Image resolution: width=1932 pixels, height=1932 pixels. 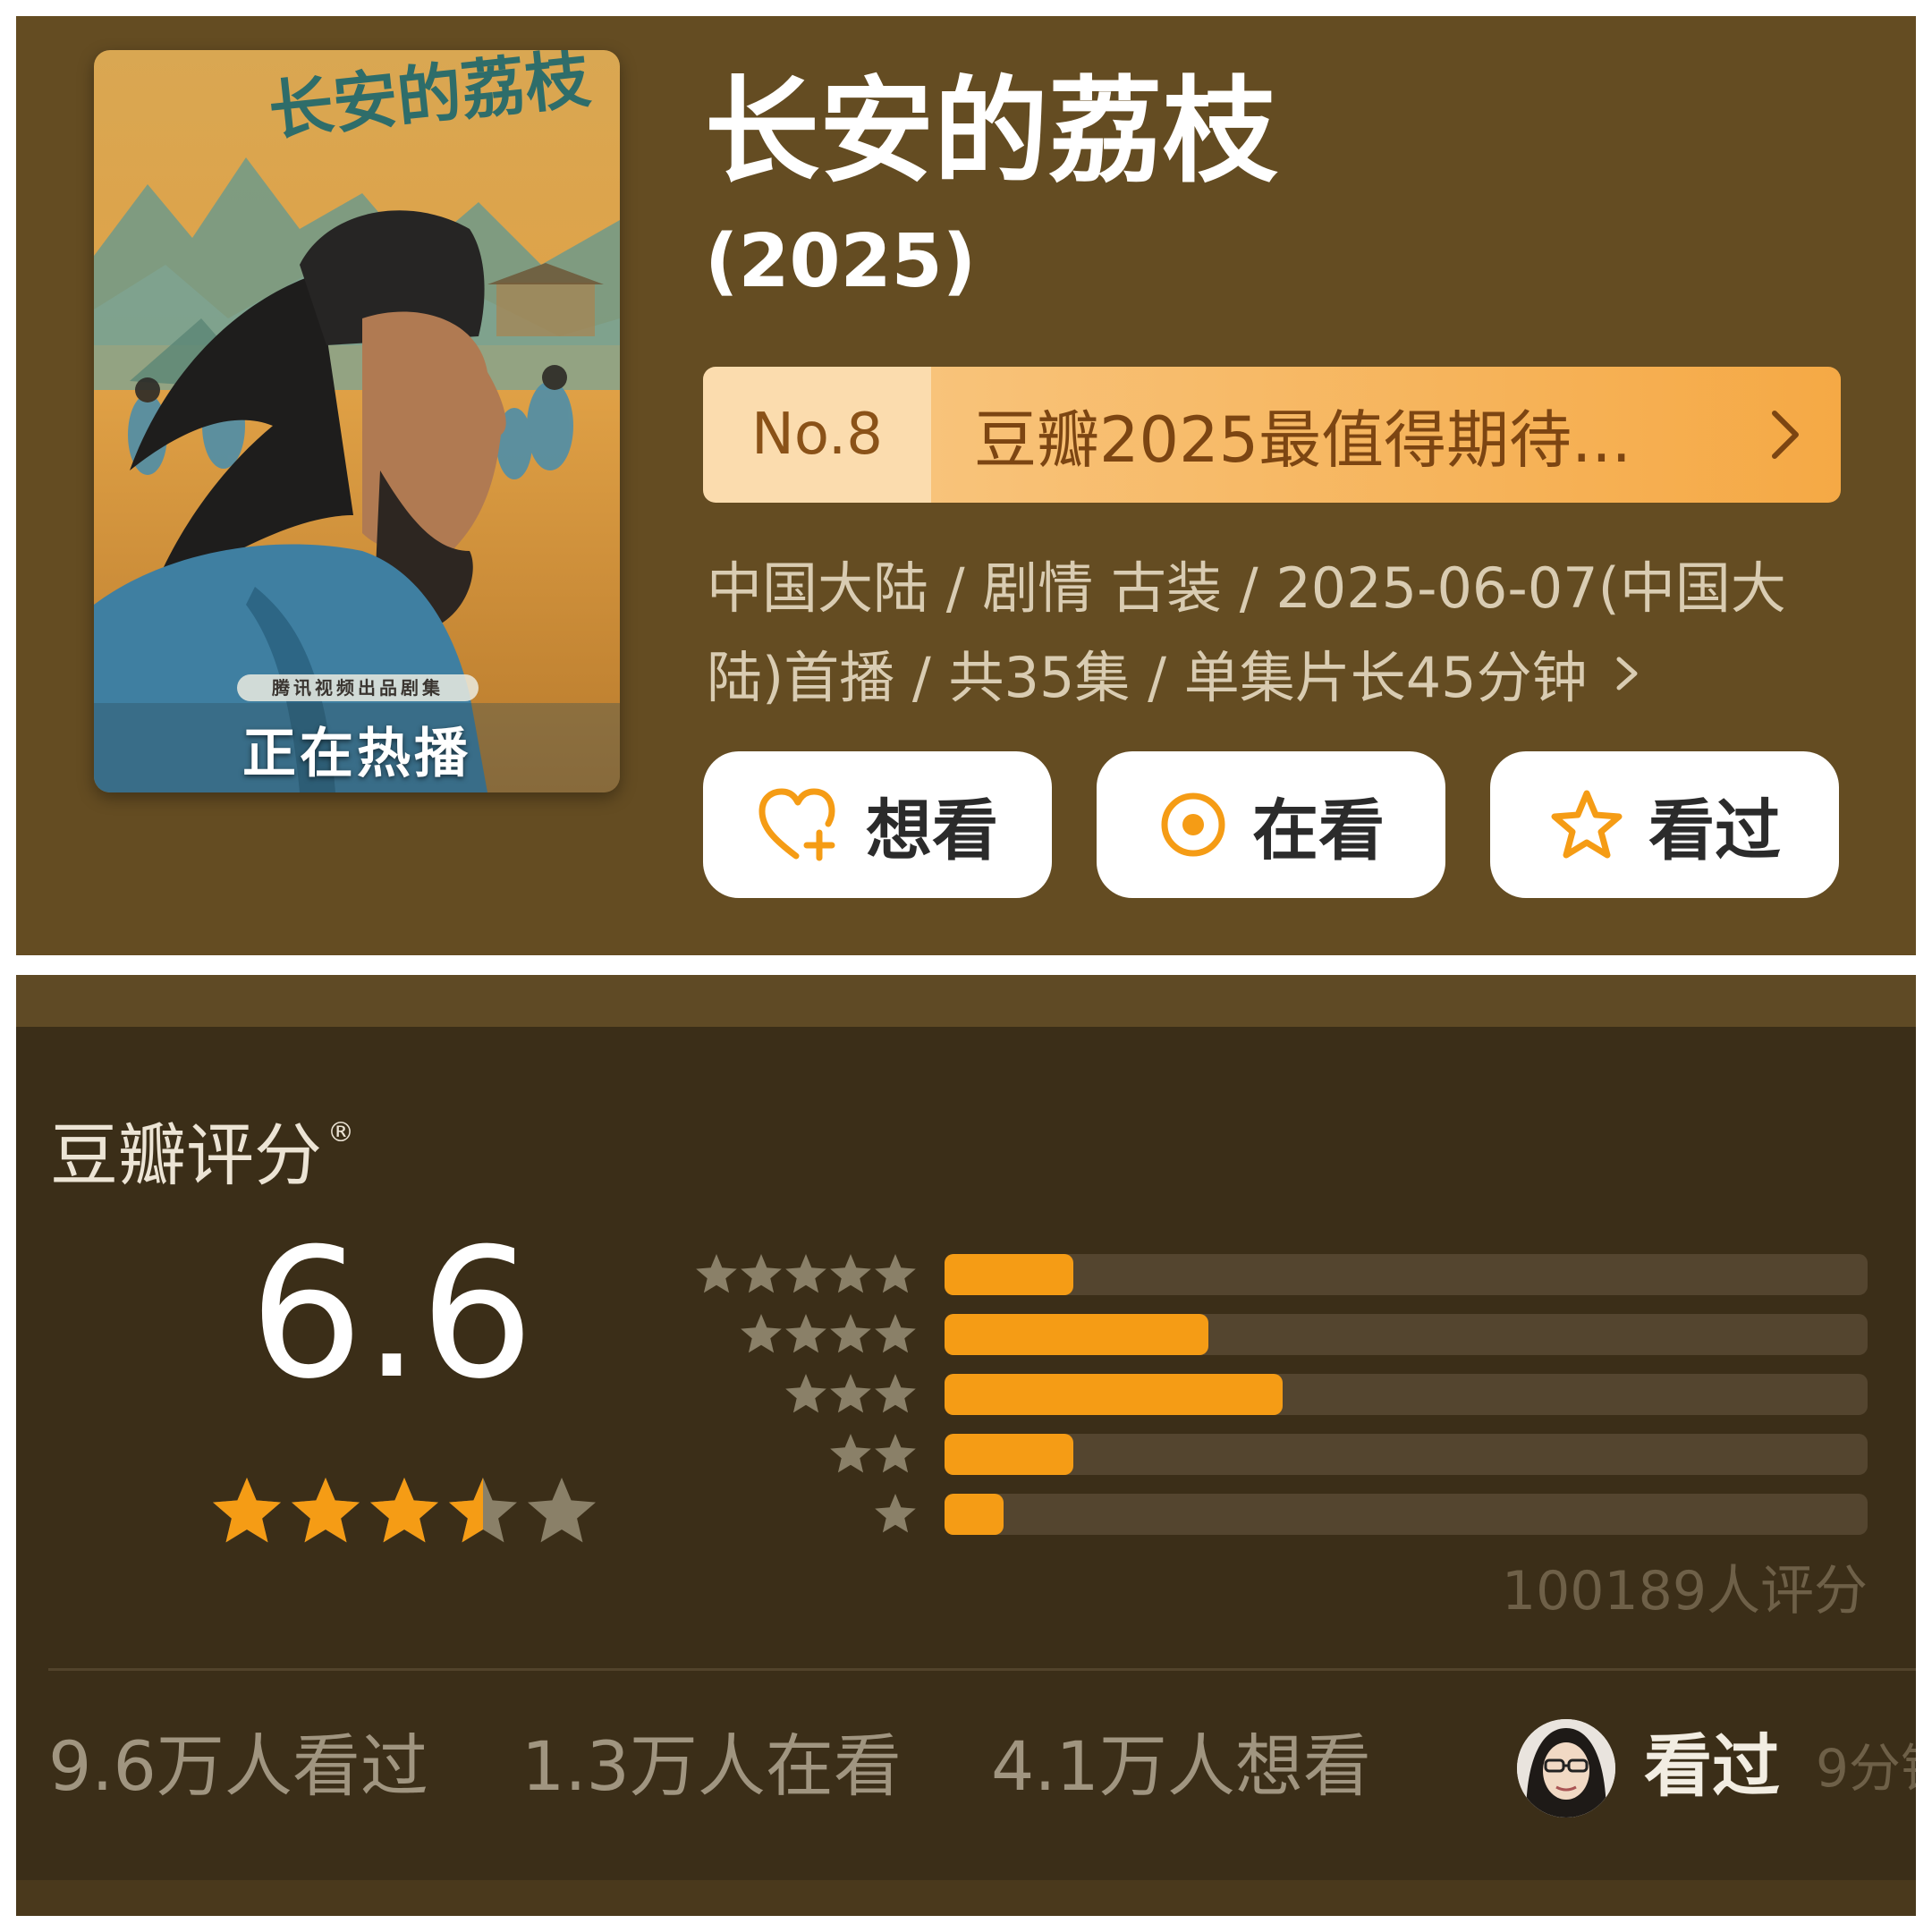 I want to click on rating-label: 豆瓣评分 ®, so click(x=202, y=1149).